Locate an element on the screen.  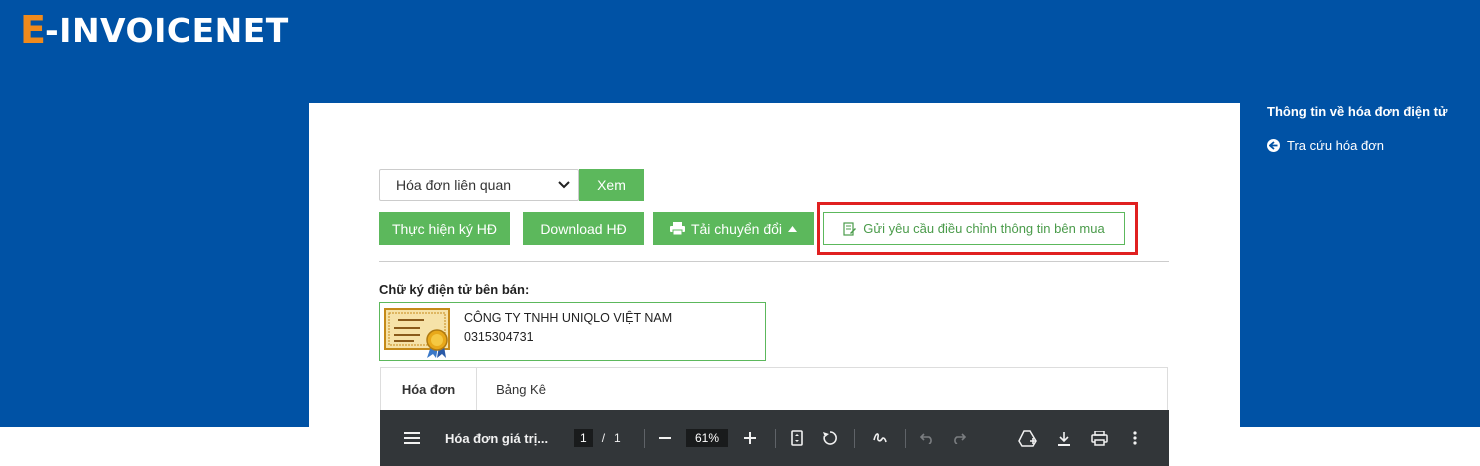
seller-signature-title: Chữ ký điện tử bên bán: is located at coordinates (454, 289).